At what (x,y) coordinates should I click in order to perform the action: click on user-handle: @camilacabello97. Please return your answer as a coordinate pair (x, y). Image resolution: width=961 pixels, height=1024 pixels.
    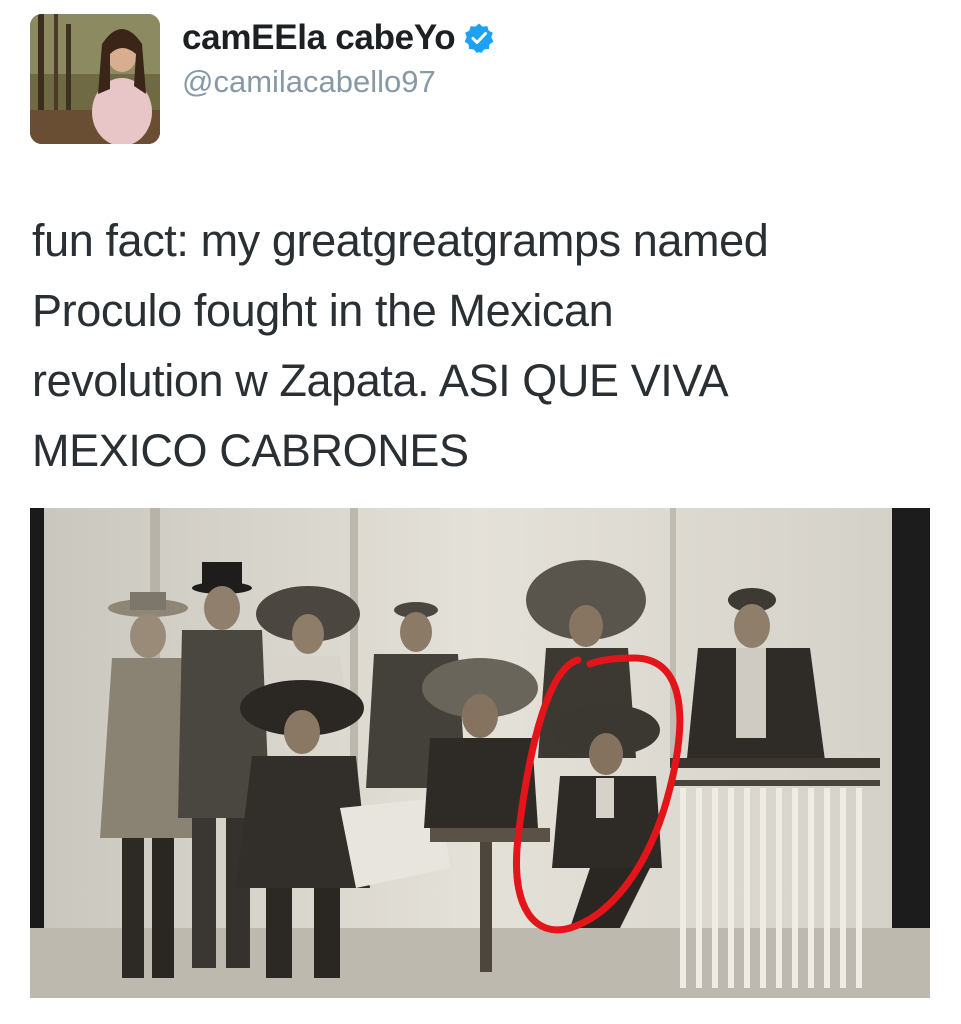
    Looking at the image, I should click on (309, 82).